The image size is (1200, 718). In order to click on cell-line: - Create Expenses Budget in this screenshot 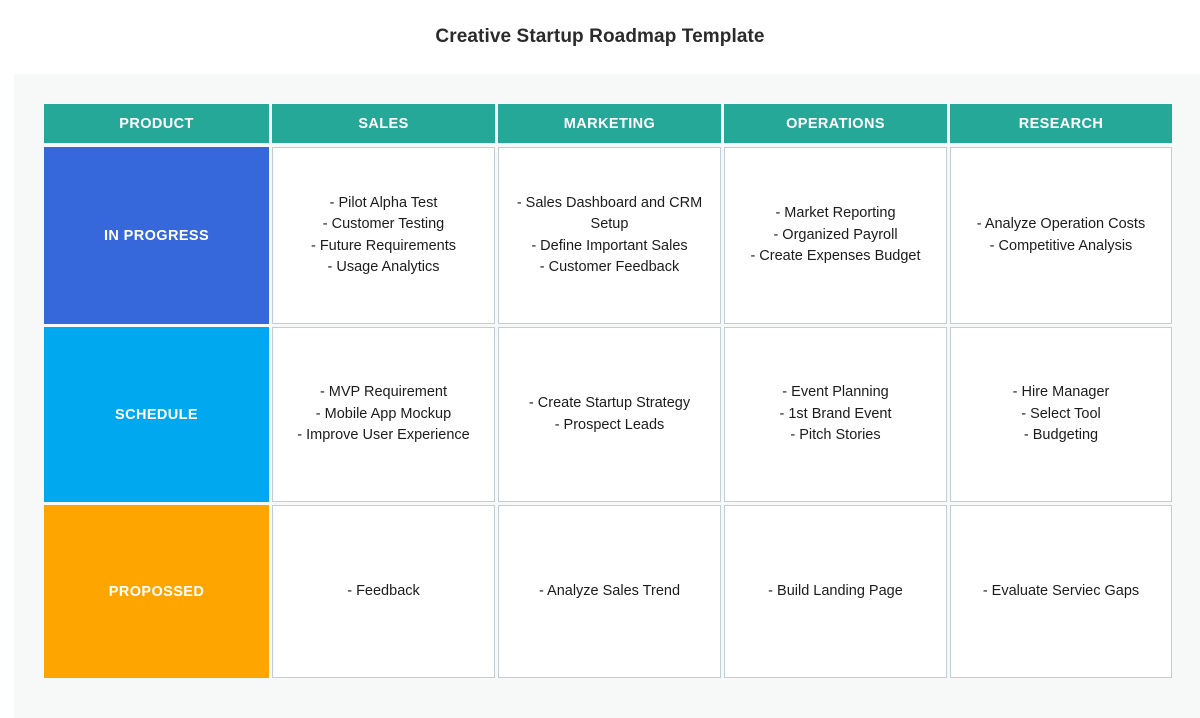, I will do `click(835, 256)`.